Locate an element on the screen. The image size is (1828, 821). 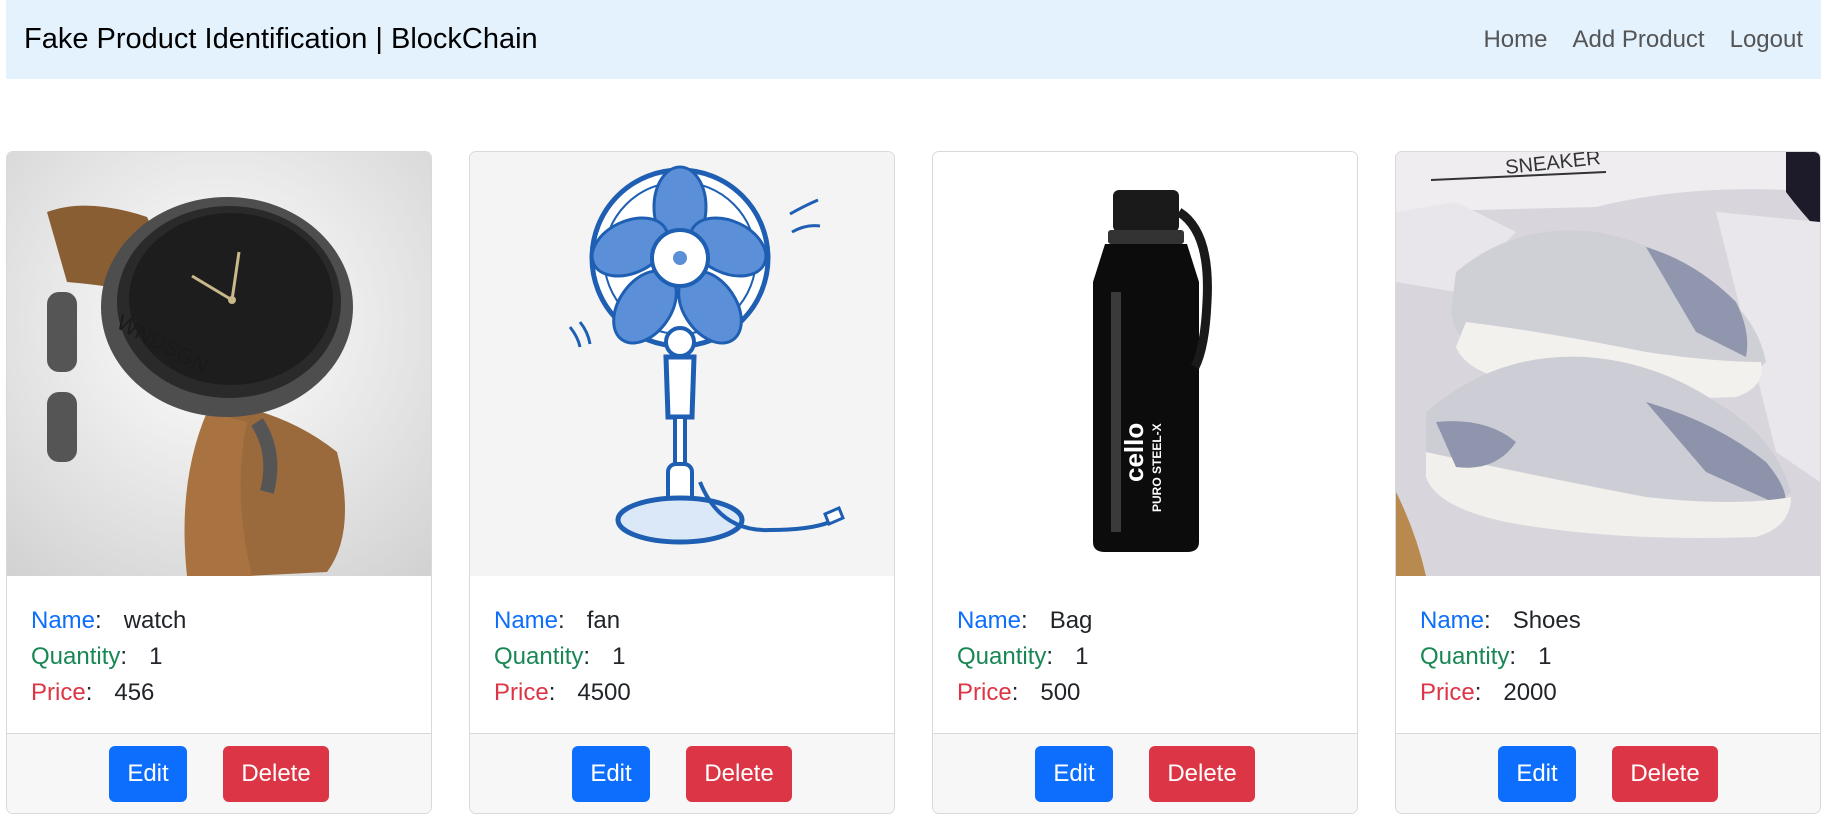
product-price: 456 is located at coordinates (134, 692).